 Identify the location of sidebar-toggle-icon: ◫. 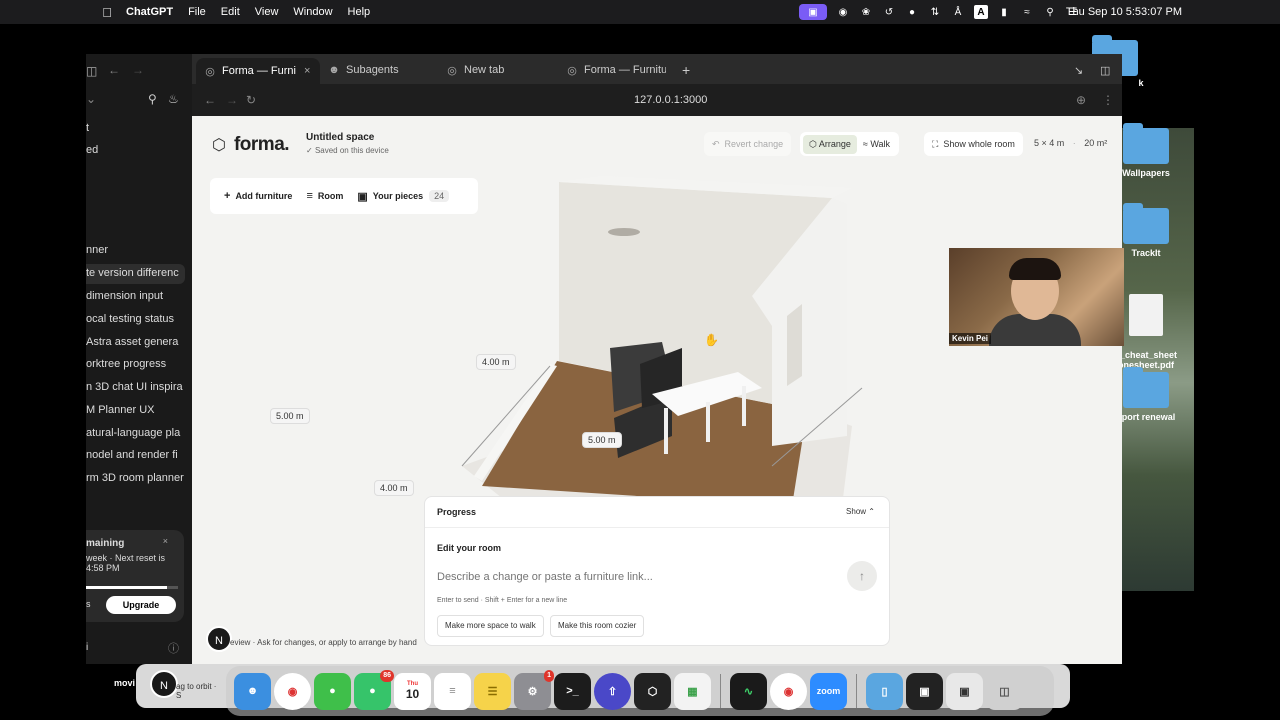
(91, 71).